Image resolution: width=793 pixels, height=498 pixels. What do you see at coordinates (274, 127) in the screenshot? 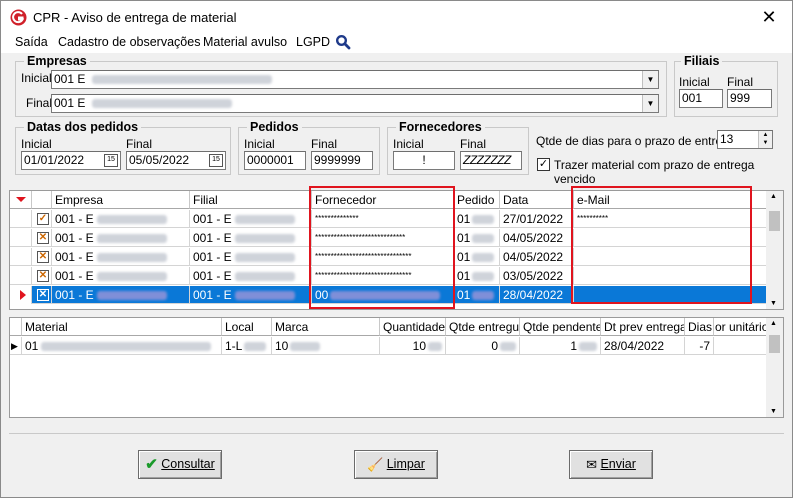
I see `pedidos-title: Pedidos` at bounding box center [274, 127].